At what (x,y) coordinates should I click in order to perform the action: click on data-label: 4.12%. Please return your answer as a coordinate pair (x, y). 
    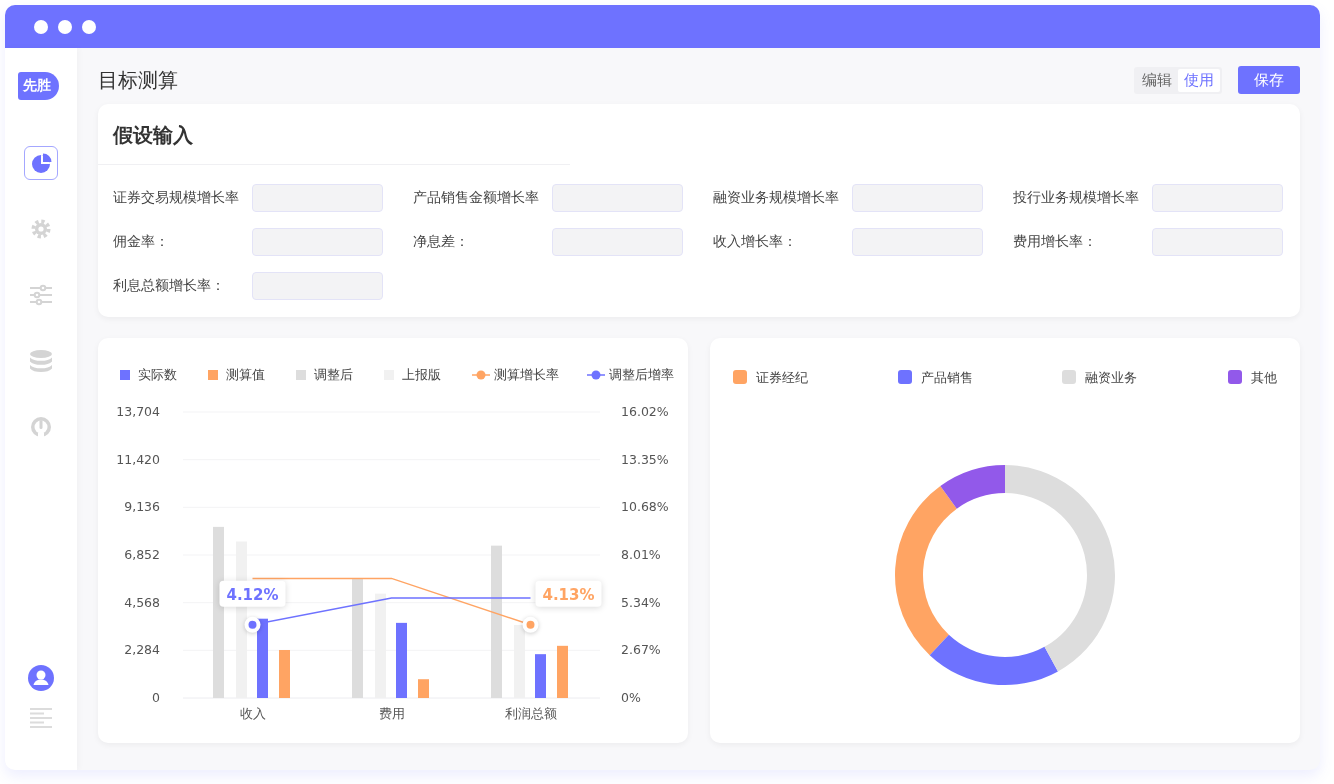
    Looking at the image, I should click on (252, 593).